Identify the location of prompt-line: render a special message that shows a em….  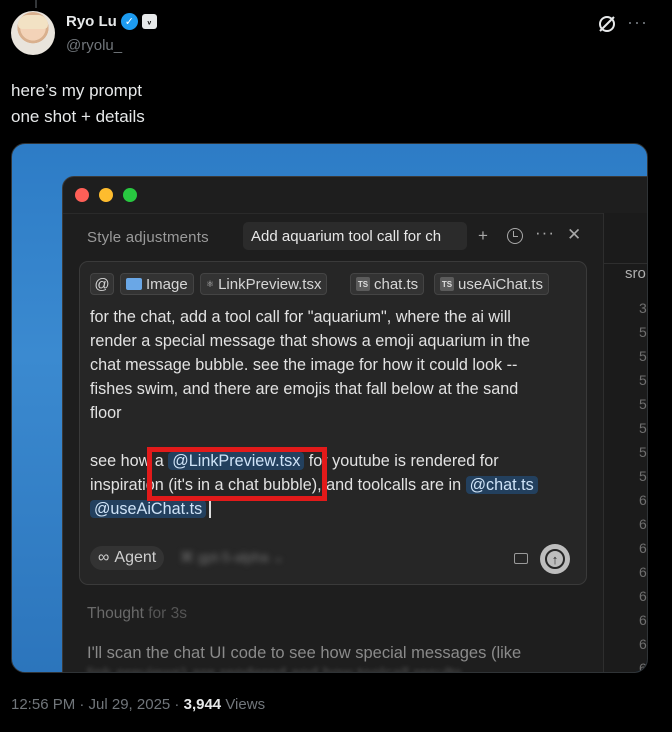
(310, 341).